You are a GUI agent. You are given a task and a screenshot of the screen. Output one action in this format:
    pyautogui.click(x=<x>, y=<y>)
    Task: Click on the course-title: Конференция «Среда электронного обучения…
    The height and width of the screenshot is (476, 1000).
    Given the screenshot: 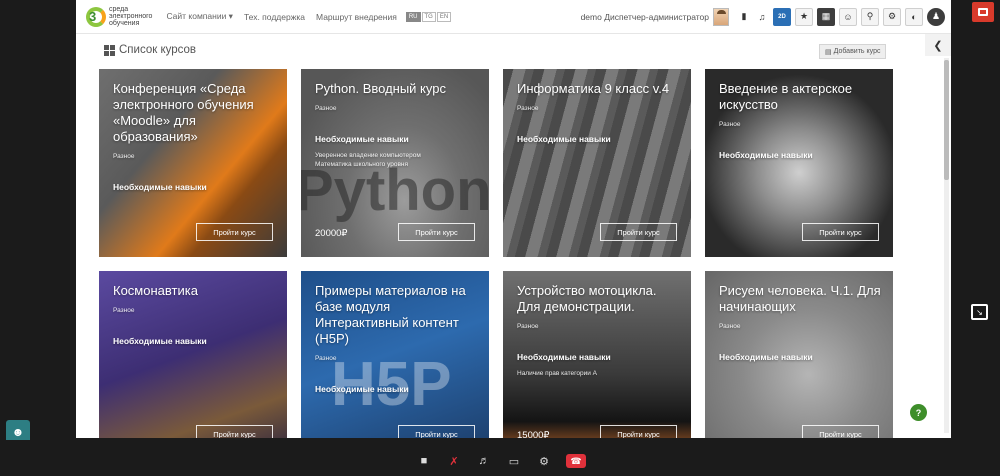 What is the action you would take?
    pyautogui.click(x=183, y=112)
    